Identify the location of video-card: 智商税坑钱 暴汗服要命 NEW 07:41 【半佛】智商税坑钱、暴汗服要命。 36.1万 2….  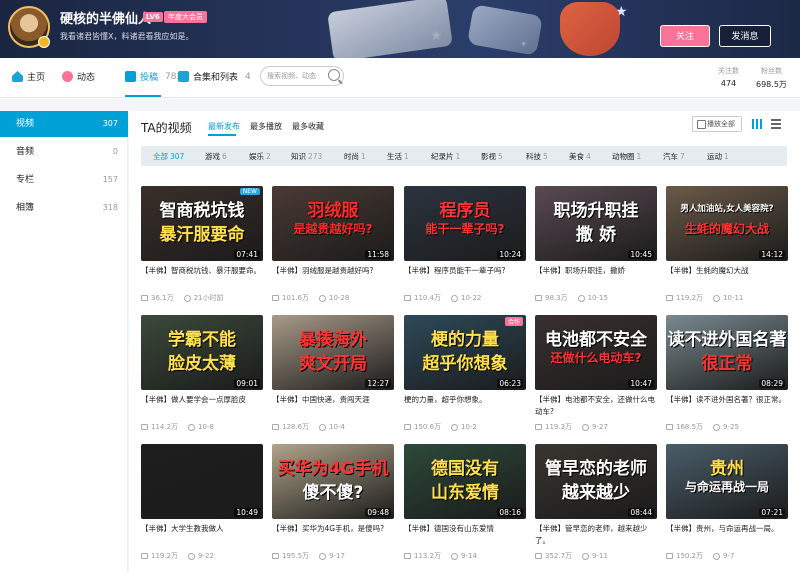
(202, 247).